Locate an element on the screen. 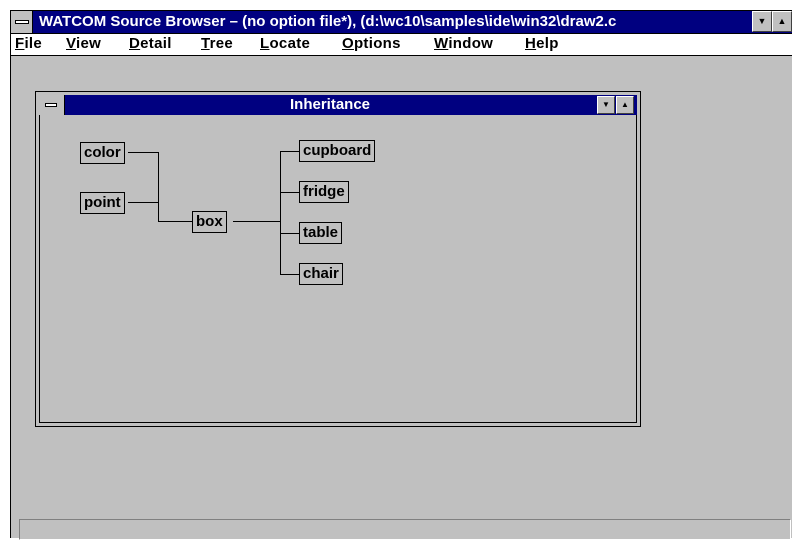  menu-tree: Tree is located at coordinates (217, 44).